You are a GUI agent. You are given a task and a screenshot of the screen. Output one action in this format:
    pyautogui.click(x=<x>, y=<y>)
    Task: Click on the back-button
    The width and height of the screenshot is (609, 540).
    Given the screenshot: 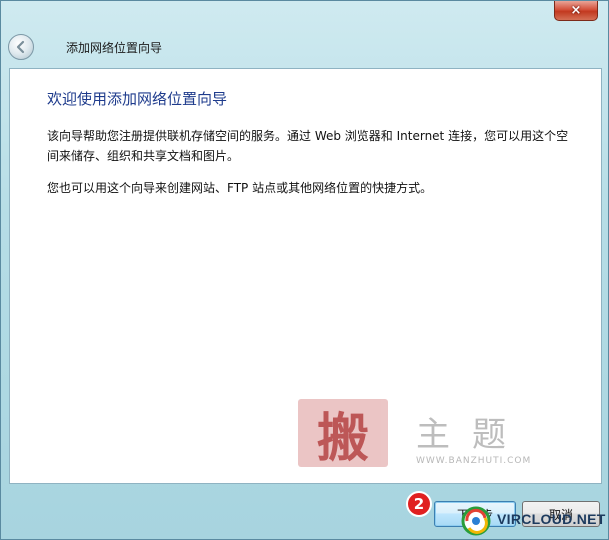 What is the action you would take?
    pyautogui.click(x=21, y=47)
    